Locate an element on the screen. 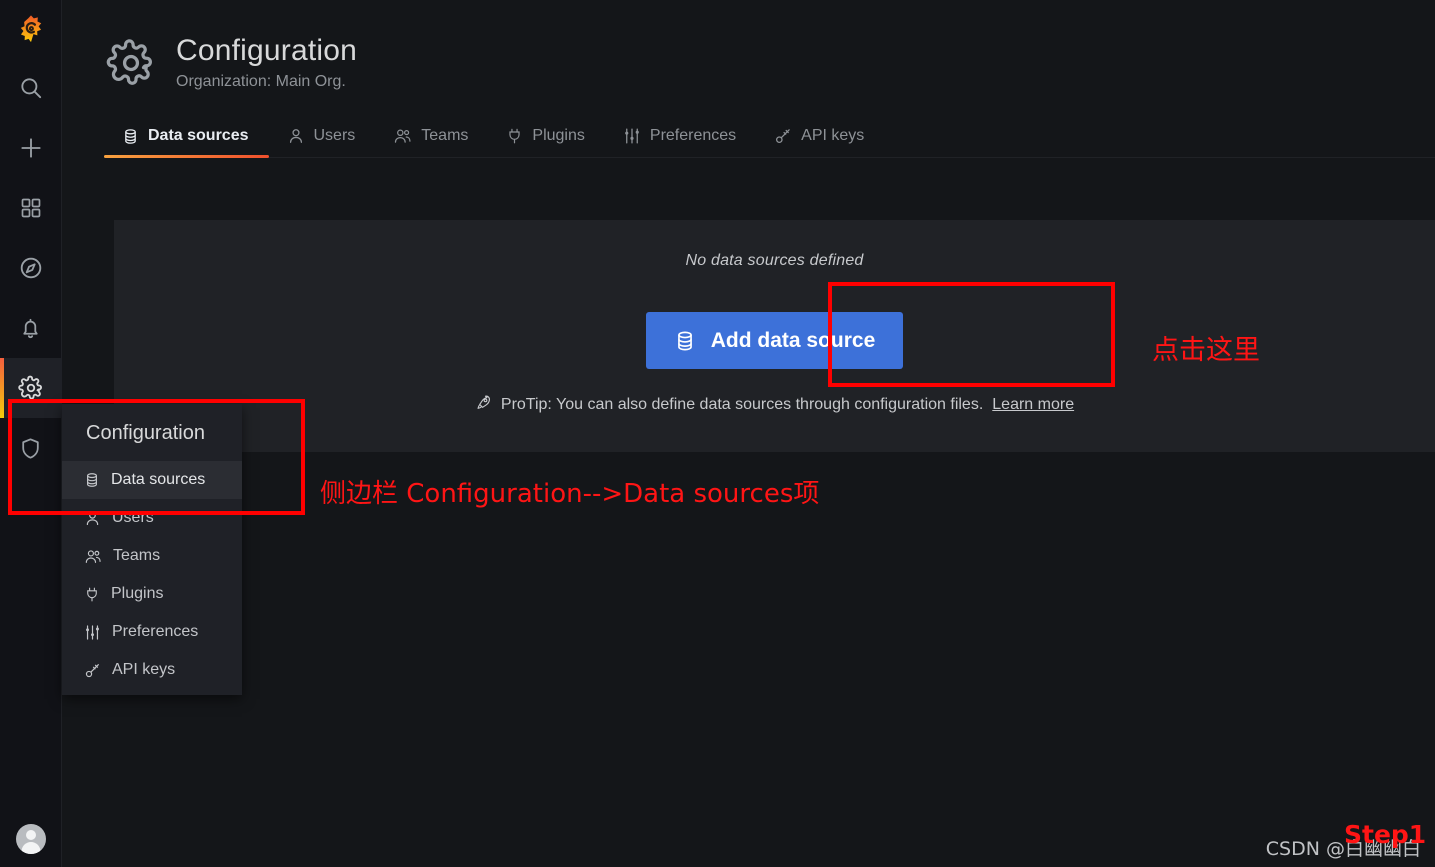 The width and height of the screenshot is (1435, 867). tab-teams: Teams is located at coordinates (431, 137).